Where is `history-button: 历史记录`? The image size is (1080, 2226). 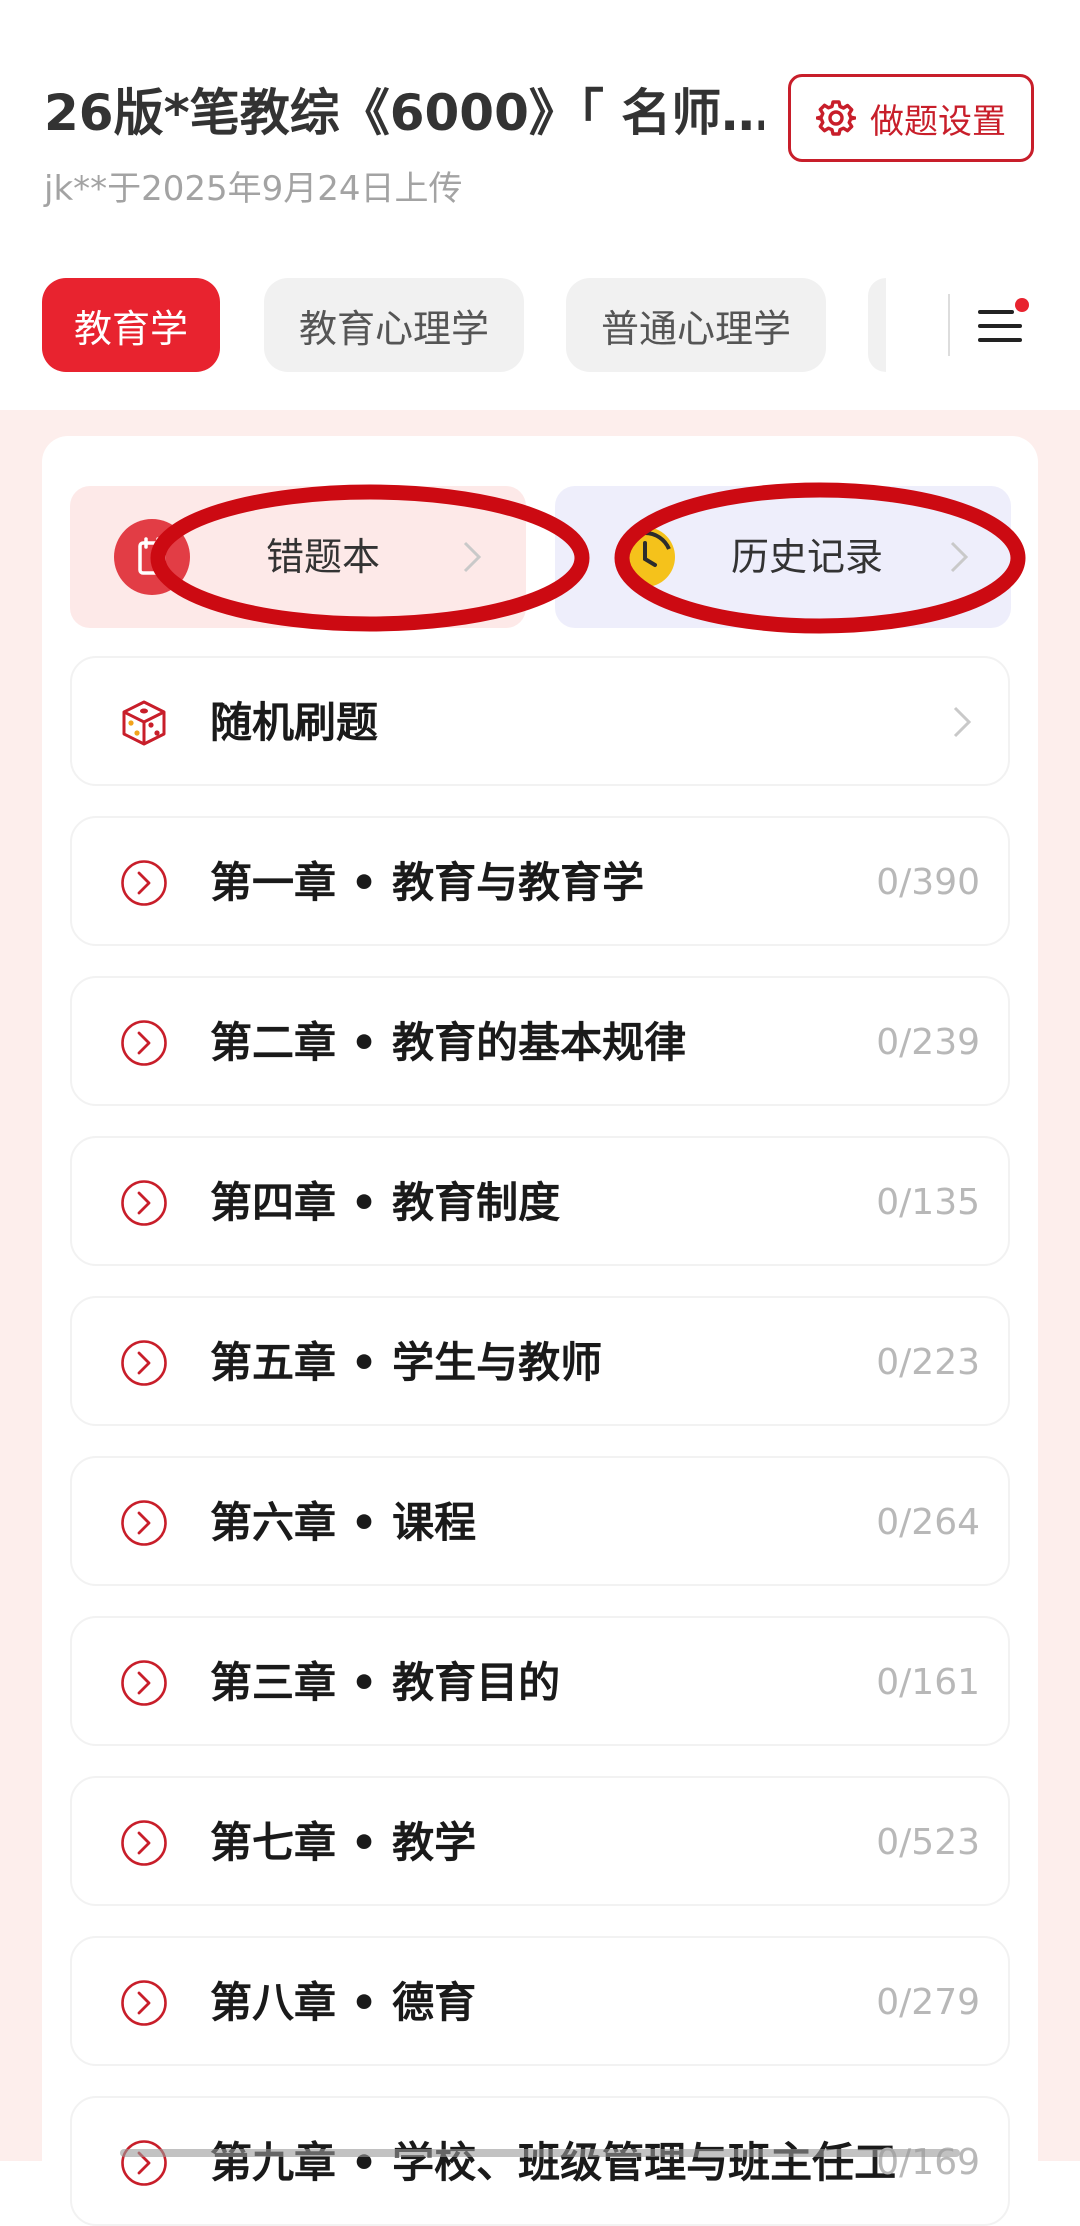
history-button: 历史记录 is located at coordinates (783, 557).